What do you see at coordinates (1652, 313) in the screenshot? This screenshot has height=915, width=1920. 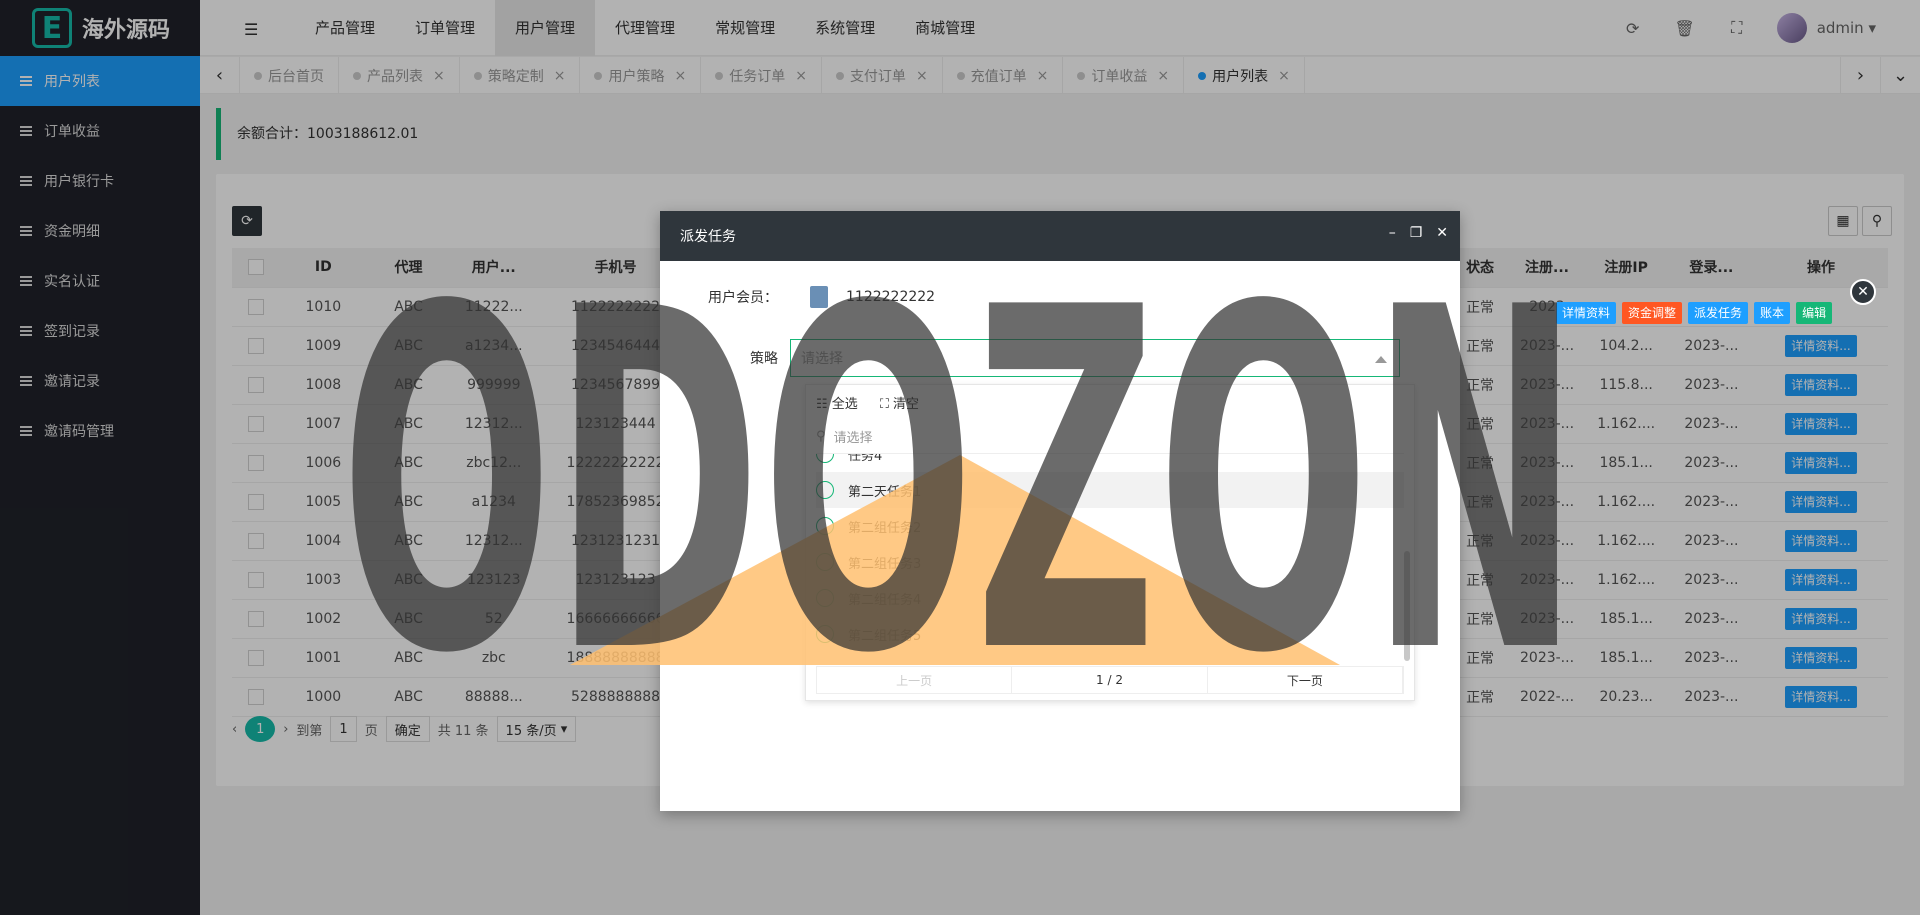 I see `row-op-button: 资金调整` at bounding box center [1652, 313].